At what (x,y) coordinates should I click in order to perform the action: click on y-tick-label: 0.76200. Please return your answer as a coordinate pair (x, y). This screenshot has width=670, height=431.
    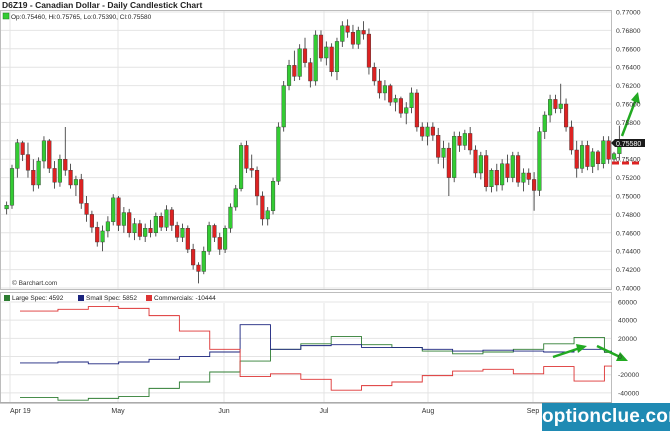
    Looking at the image, I should click on (628, 86).